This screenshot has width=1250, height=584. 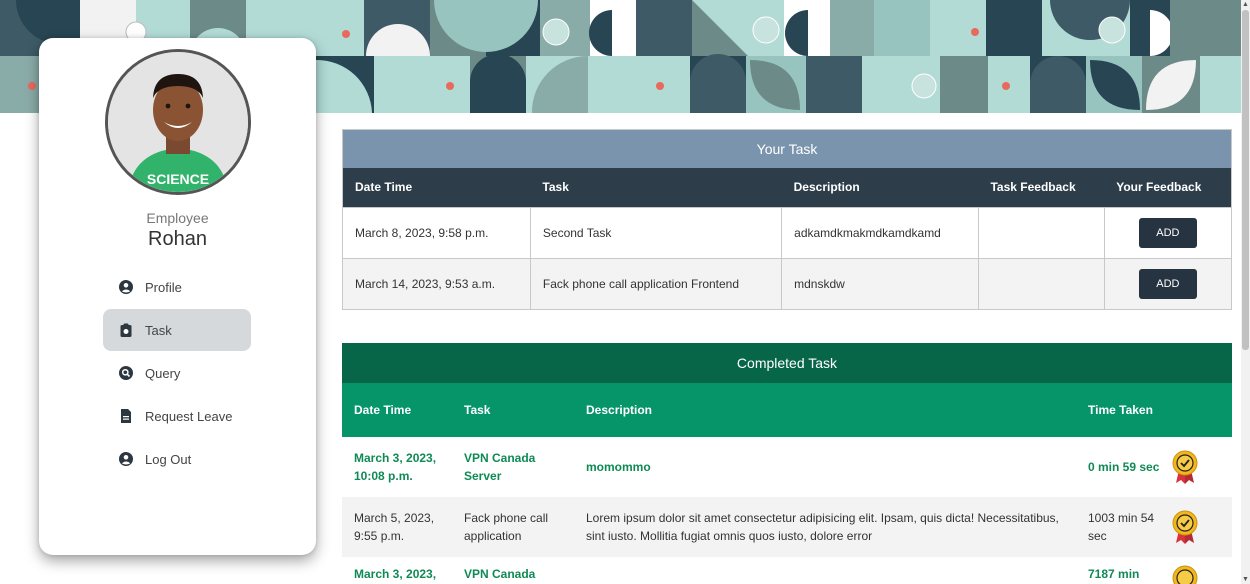 What do you see at coordinates (1245, 4) in the screenshot?
I see `scroll-up-arrow-icon: ▲` at bounding box center [1245, 4].